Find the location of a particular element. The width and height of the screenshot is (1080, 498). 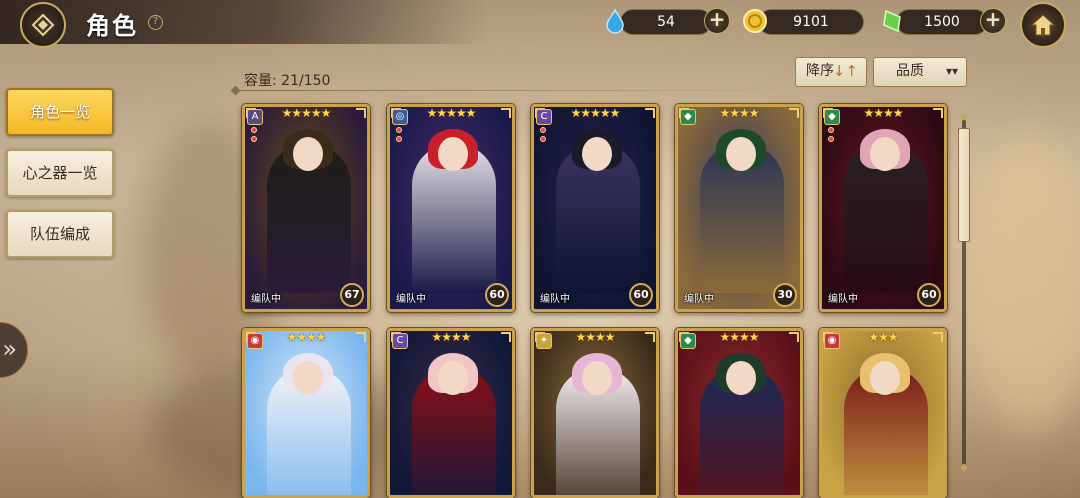

crystal-value: 1500 is located at coordinates (942, 22).